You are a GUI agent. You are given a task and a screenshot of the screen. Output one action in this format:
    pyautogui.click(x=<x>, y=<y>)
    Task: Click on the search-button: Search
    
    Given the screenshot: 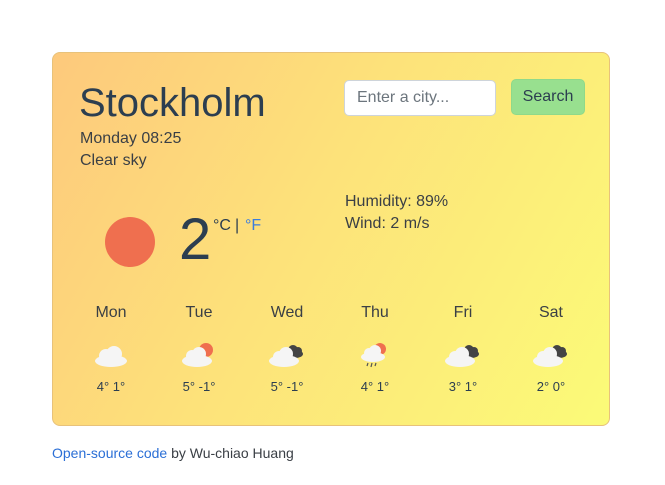 What is the action you would take?
    pyautogui.click(x=548, y=97)
    